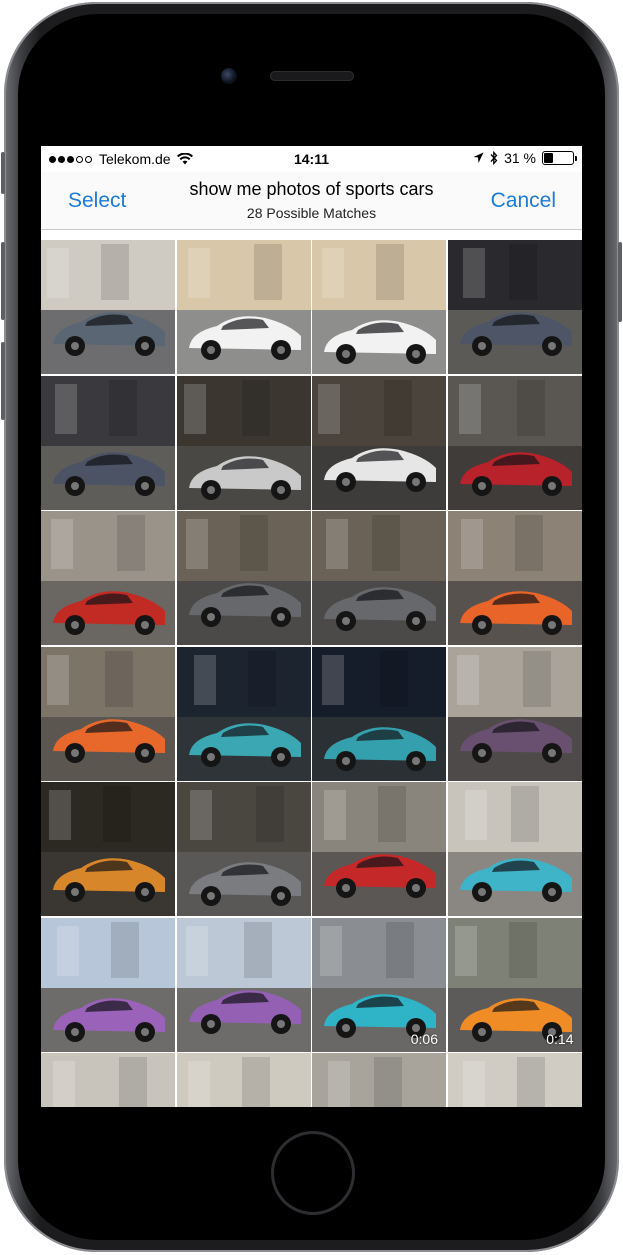 Image resolution: width=623 pixels, height=1255 pixels. Describe the element at coordinates (494, 158) in the screenshot. I see `bluetooth-icon` at that location.